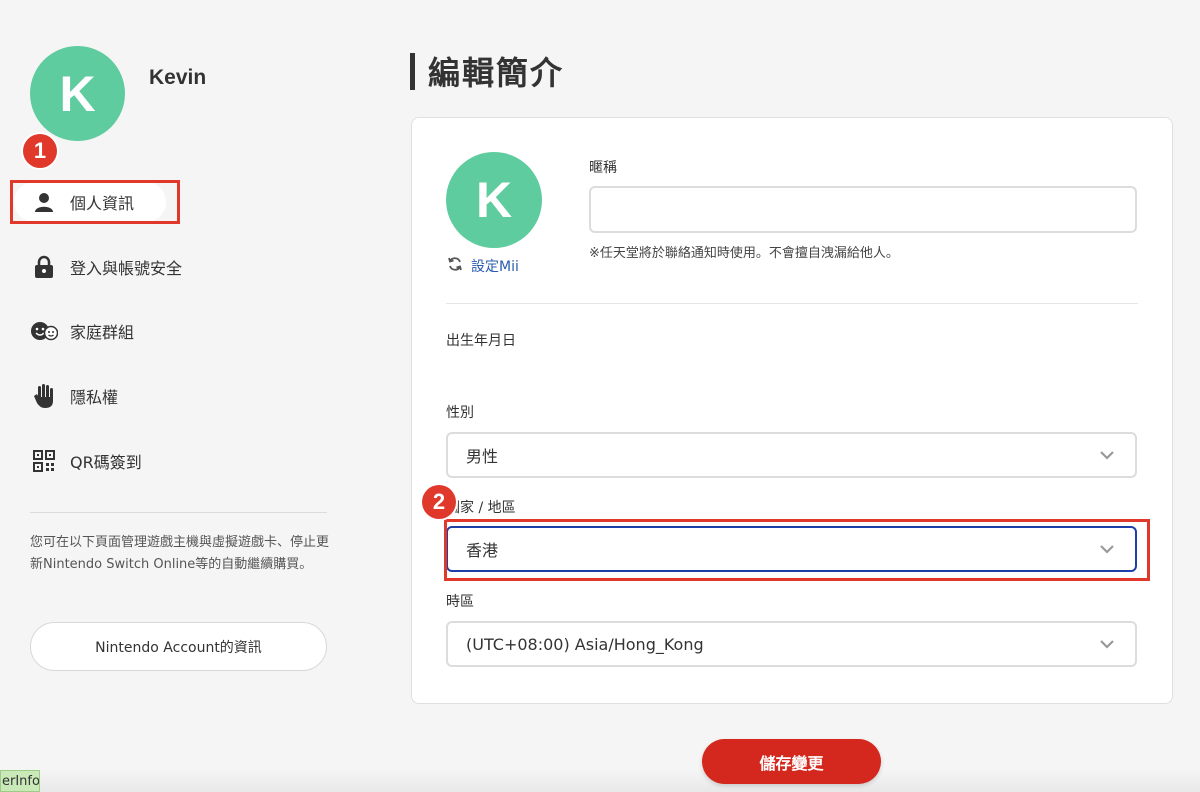  I want to click on sidebar-item-label: 家庭群組, so click(102, 332).